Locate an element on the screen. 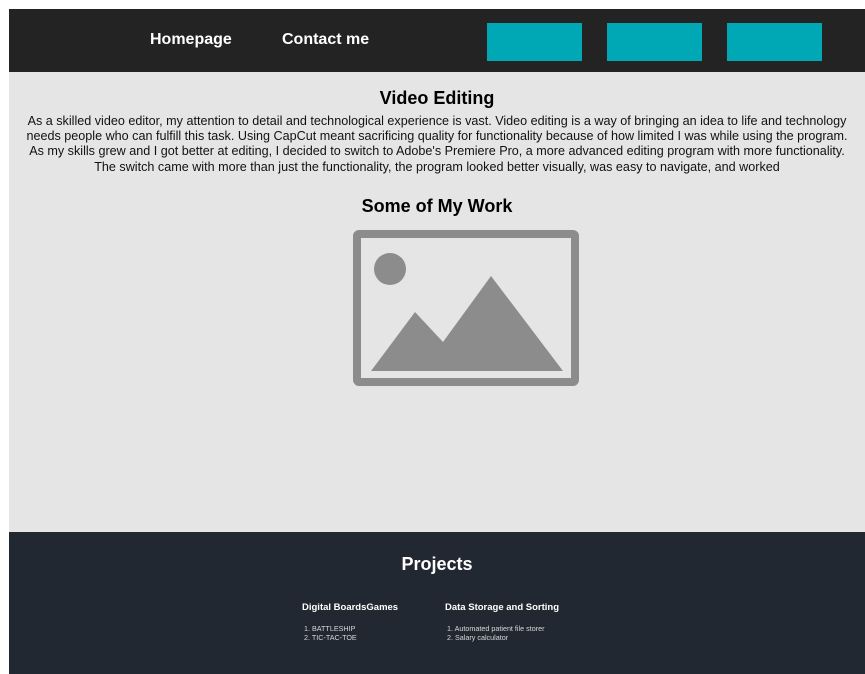 The image size is (865, 674). video-editing-title: Video Editing is located at coordinates (437, 98).